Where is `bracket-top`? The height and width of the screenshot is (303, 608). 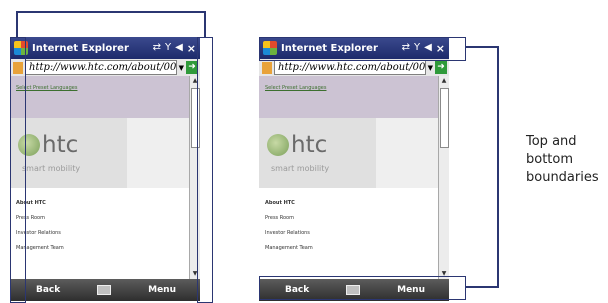 bracket-top is located at coordinates (111, 12).